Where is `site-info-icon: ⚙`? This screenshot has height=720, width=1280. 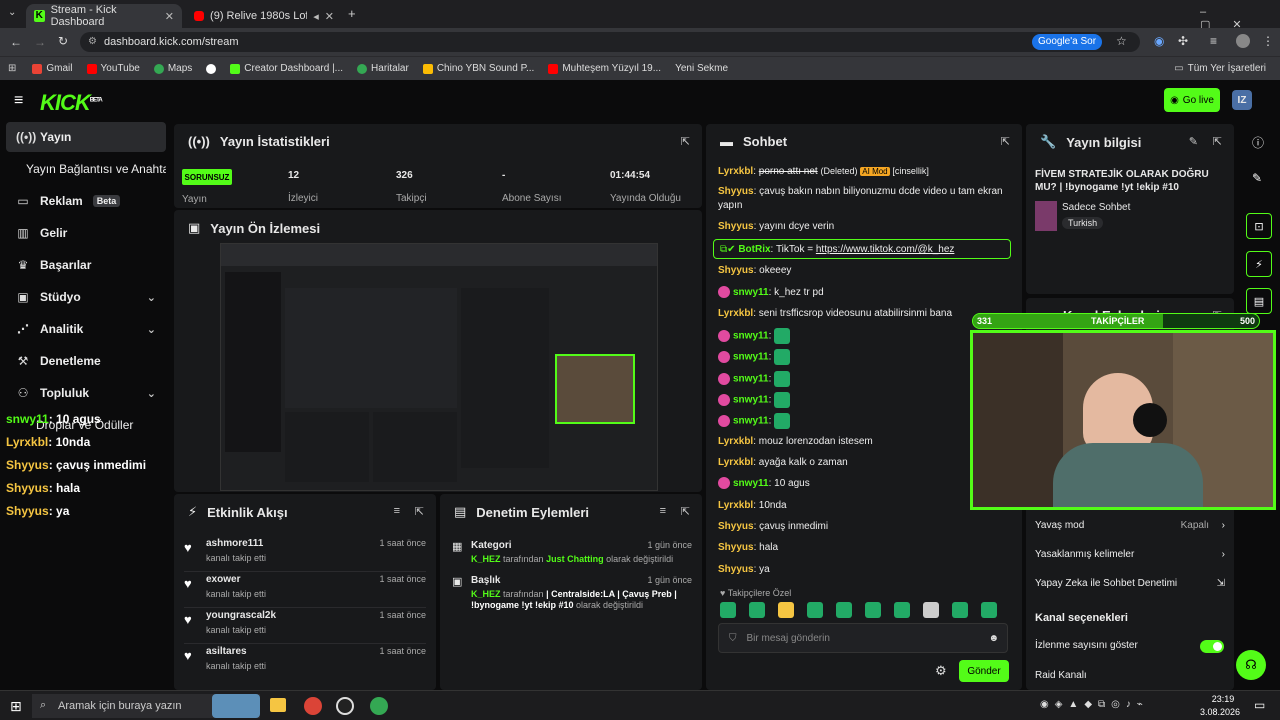
site-info-icon: ⚙ is located at coordinates (92, 41).